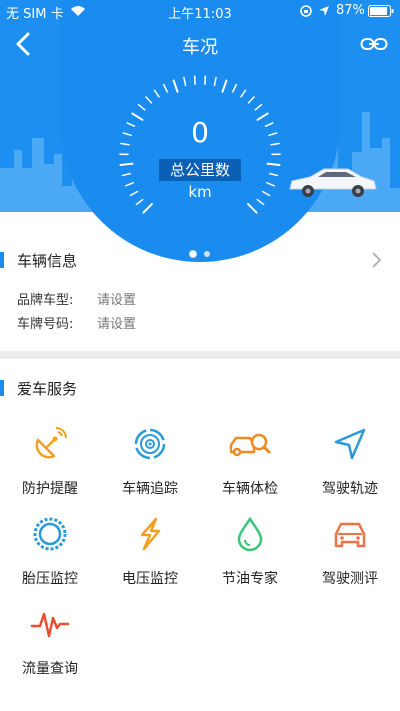  I want to click on service-label: 防护提醒, so click(50, 489).